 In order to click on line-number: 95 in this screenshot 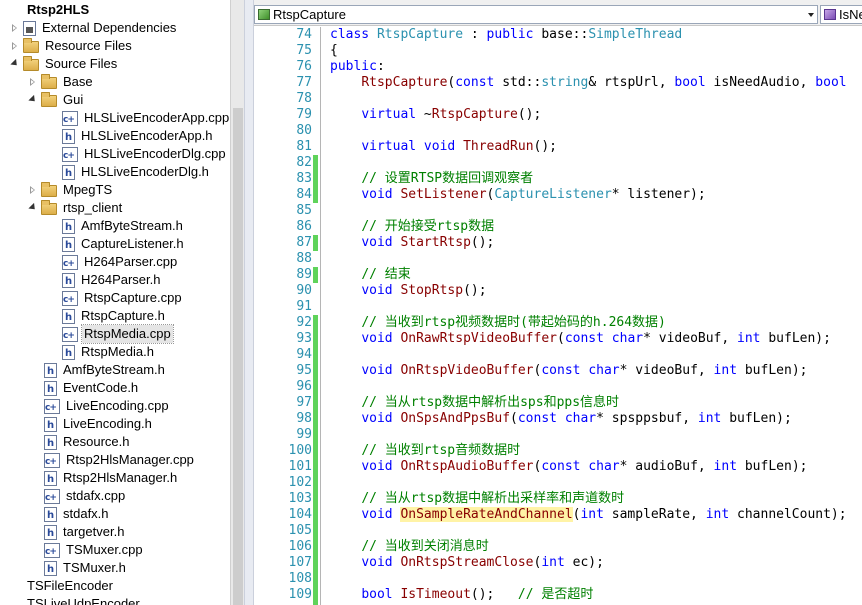, I will do `click(304, 370)`.